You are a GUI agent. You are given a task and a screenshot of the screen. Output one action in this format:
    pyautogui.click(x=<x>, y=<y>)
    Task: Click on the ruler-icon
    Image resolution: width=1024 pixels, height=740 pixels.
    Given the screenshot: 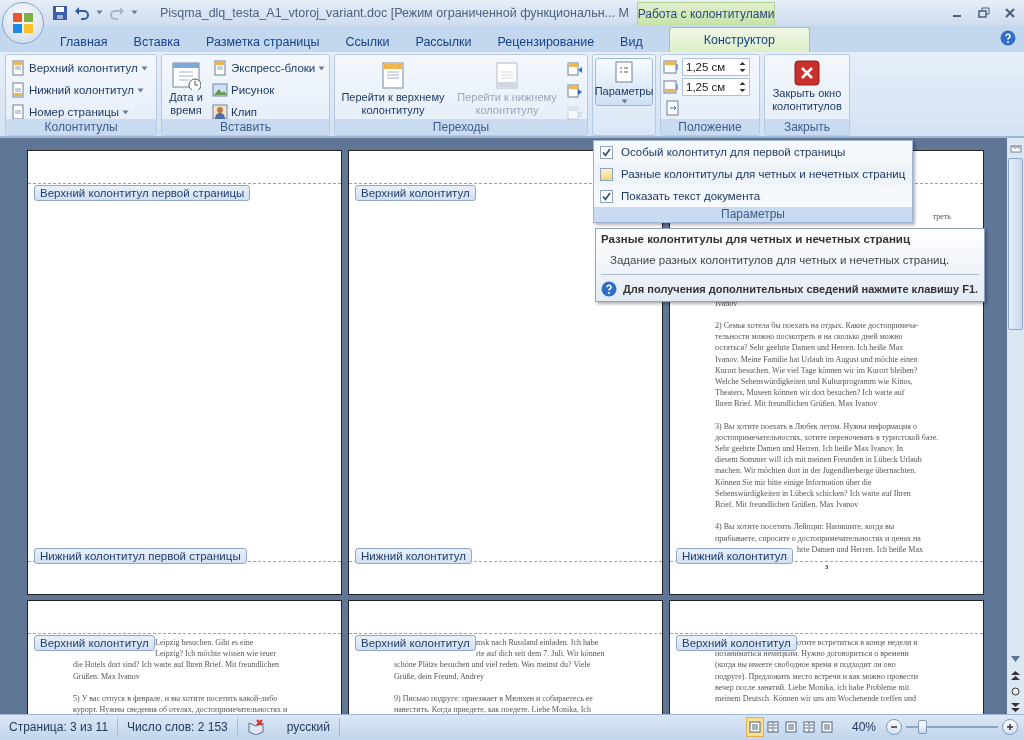 What is the action you would take?
    pyautogui.click(x=1015, y=149)
    